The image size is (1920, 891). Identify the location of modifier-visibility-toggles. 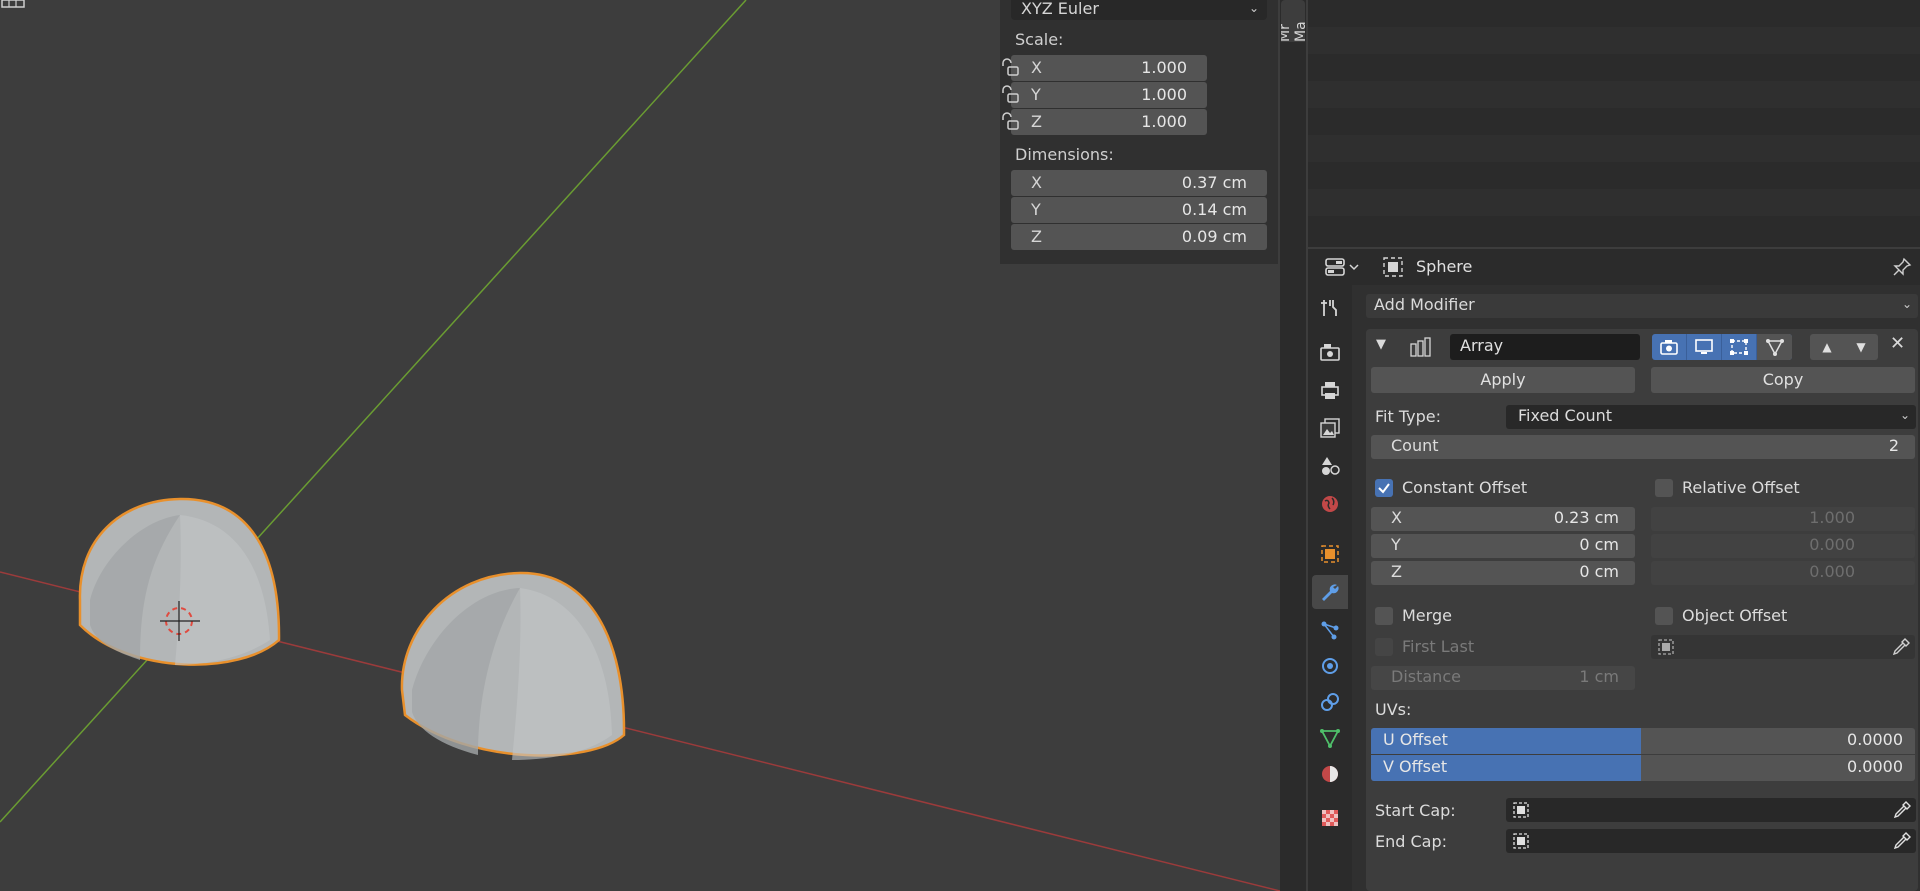
(1722, 347).